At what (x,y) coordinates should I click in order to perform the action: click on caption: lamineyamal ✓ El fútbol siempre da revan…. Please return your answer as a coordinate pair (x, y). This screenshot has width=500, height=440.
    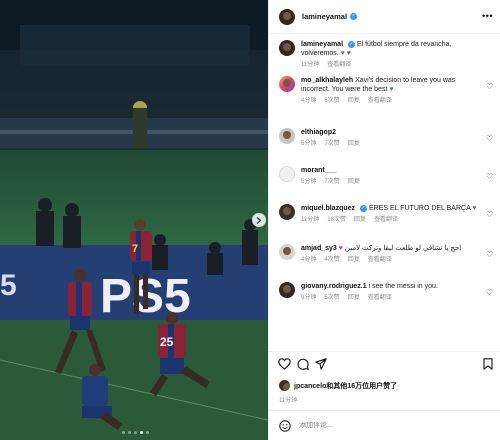
    Looking at the image, I should click on (384, 58).